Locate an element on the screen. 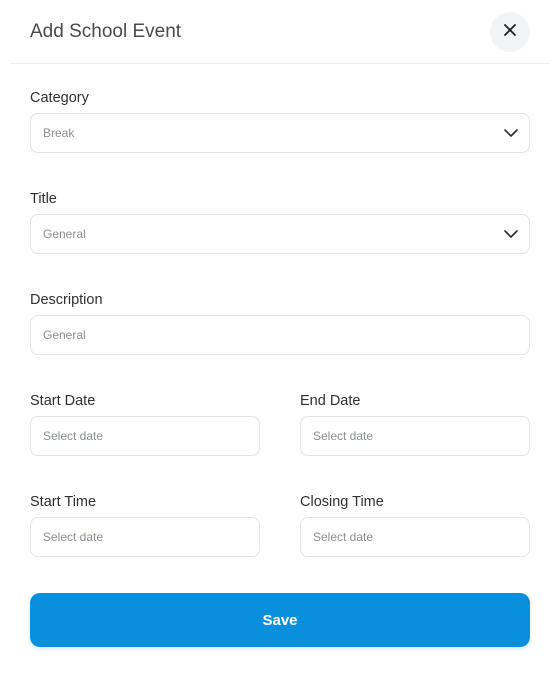 This screenshot has width=560, height=681. category-value: Break is located at coordinates (59, 133).